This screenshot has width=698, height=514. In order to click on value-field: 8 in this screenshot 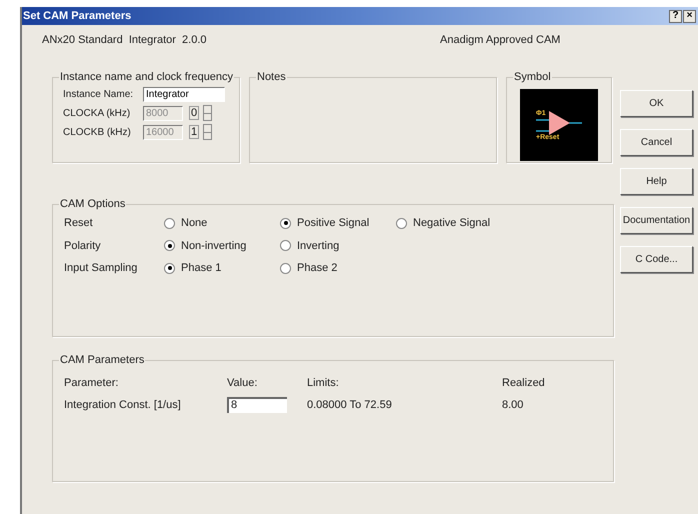, I will do `click(257, 404)`.